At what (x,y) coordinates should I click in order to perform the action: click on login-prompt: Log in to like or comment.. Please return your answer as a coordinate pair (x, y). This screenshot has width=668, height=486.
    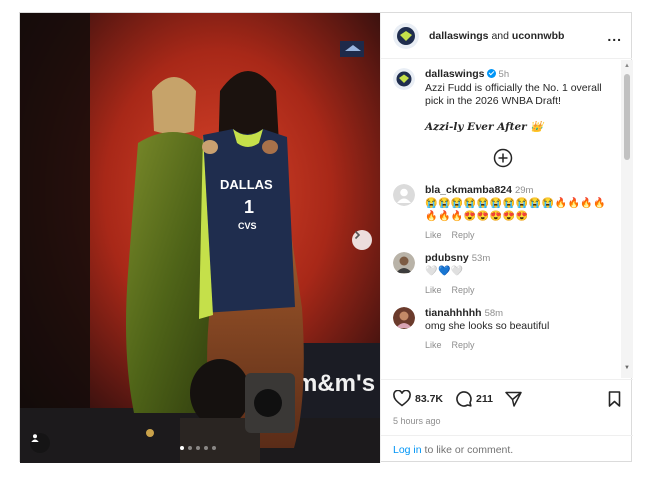
    Looking at the image, I should click on (507, 449).